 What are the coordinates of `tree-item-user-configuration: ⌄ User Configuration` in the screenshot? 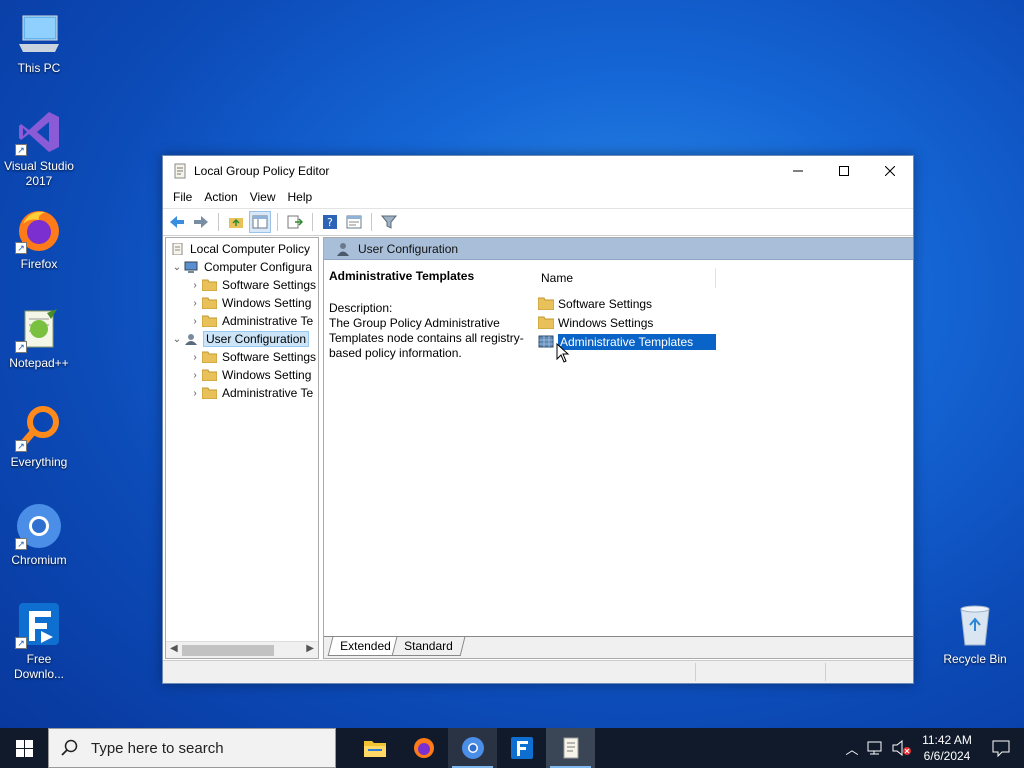 It's located at (242, 339).